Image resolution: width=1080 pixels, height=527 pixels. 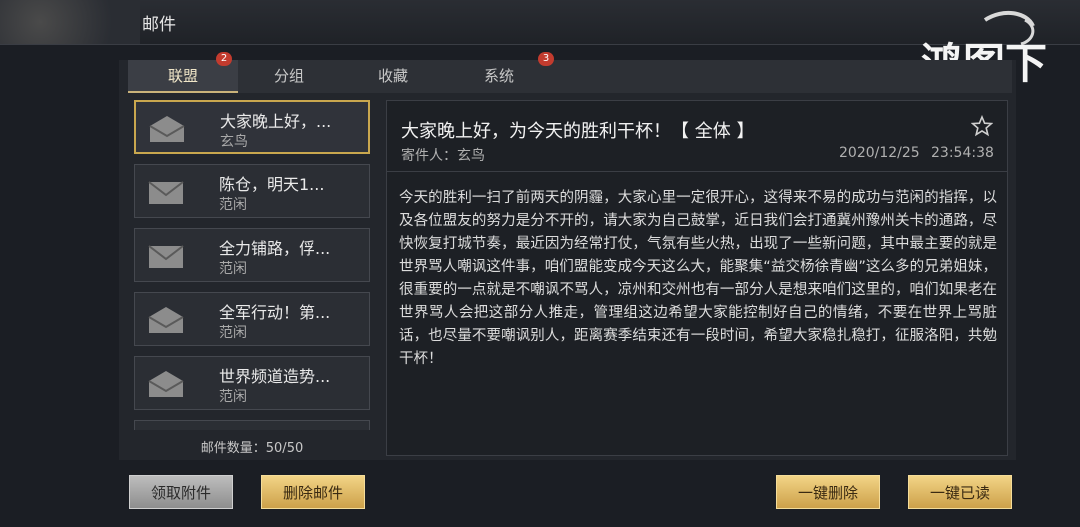 What do you see at coordinates (498, 76) in the screenshot?
I see `tab-label: 系统` at bounding box center [498, 76].